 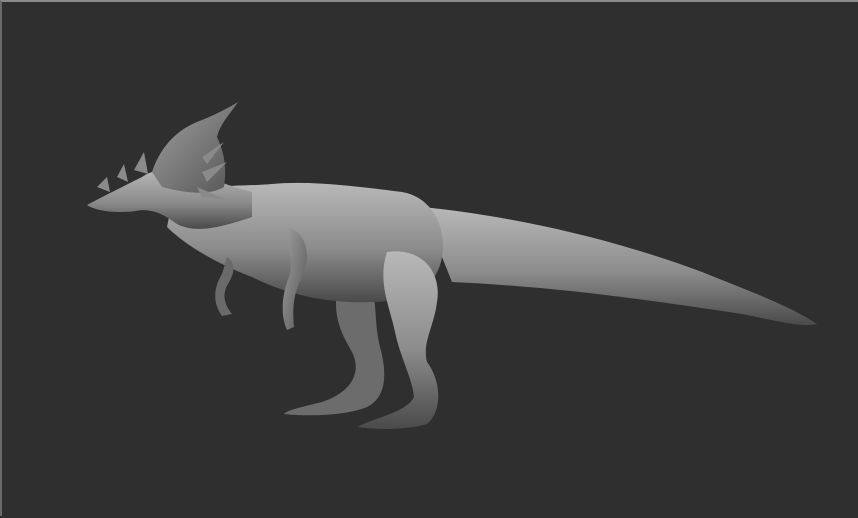 What do you see at coordinates (224, 286) in the screenshot?
I see `far-arm` at bounding box center [224, 286].